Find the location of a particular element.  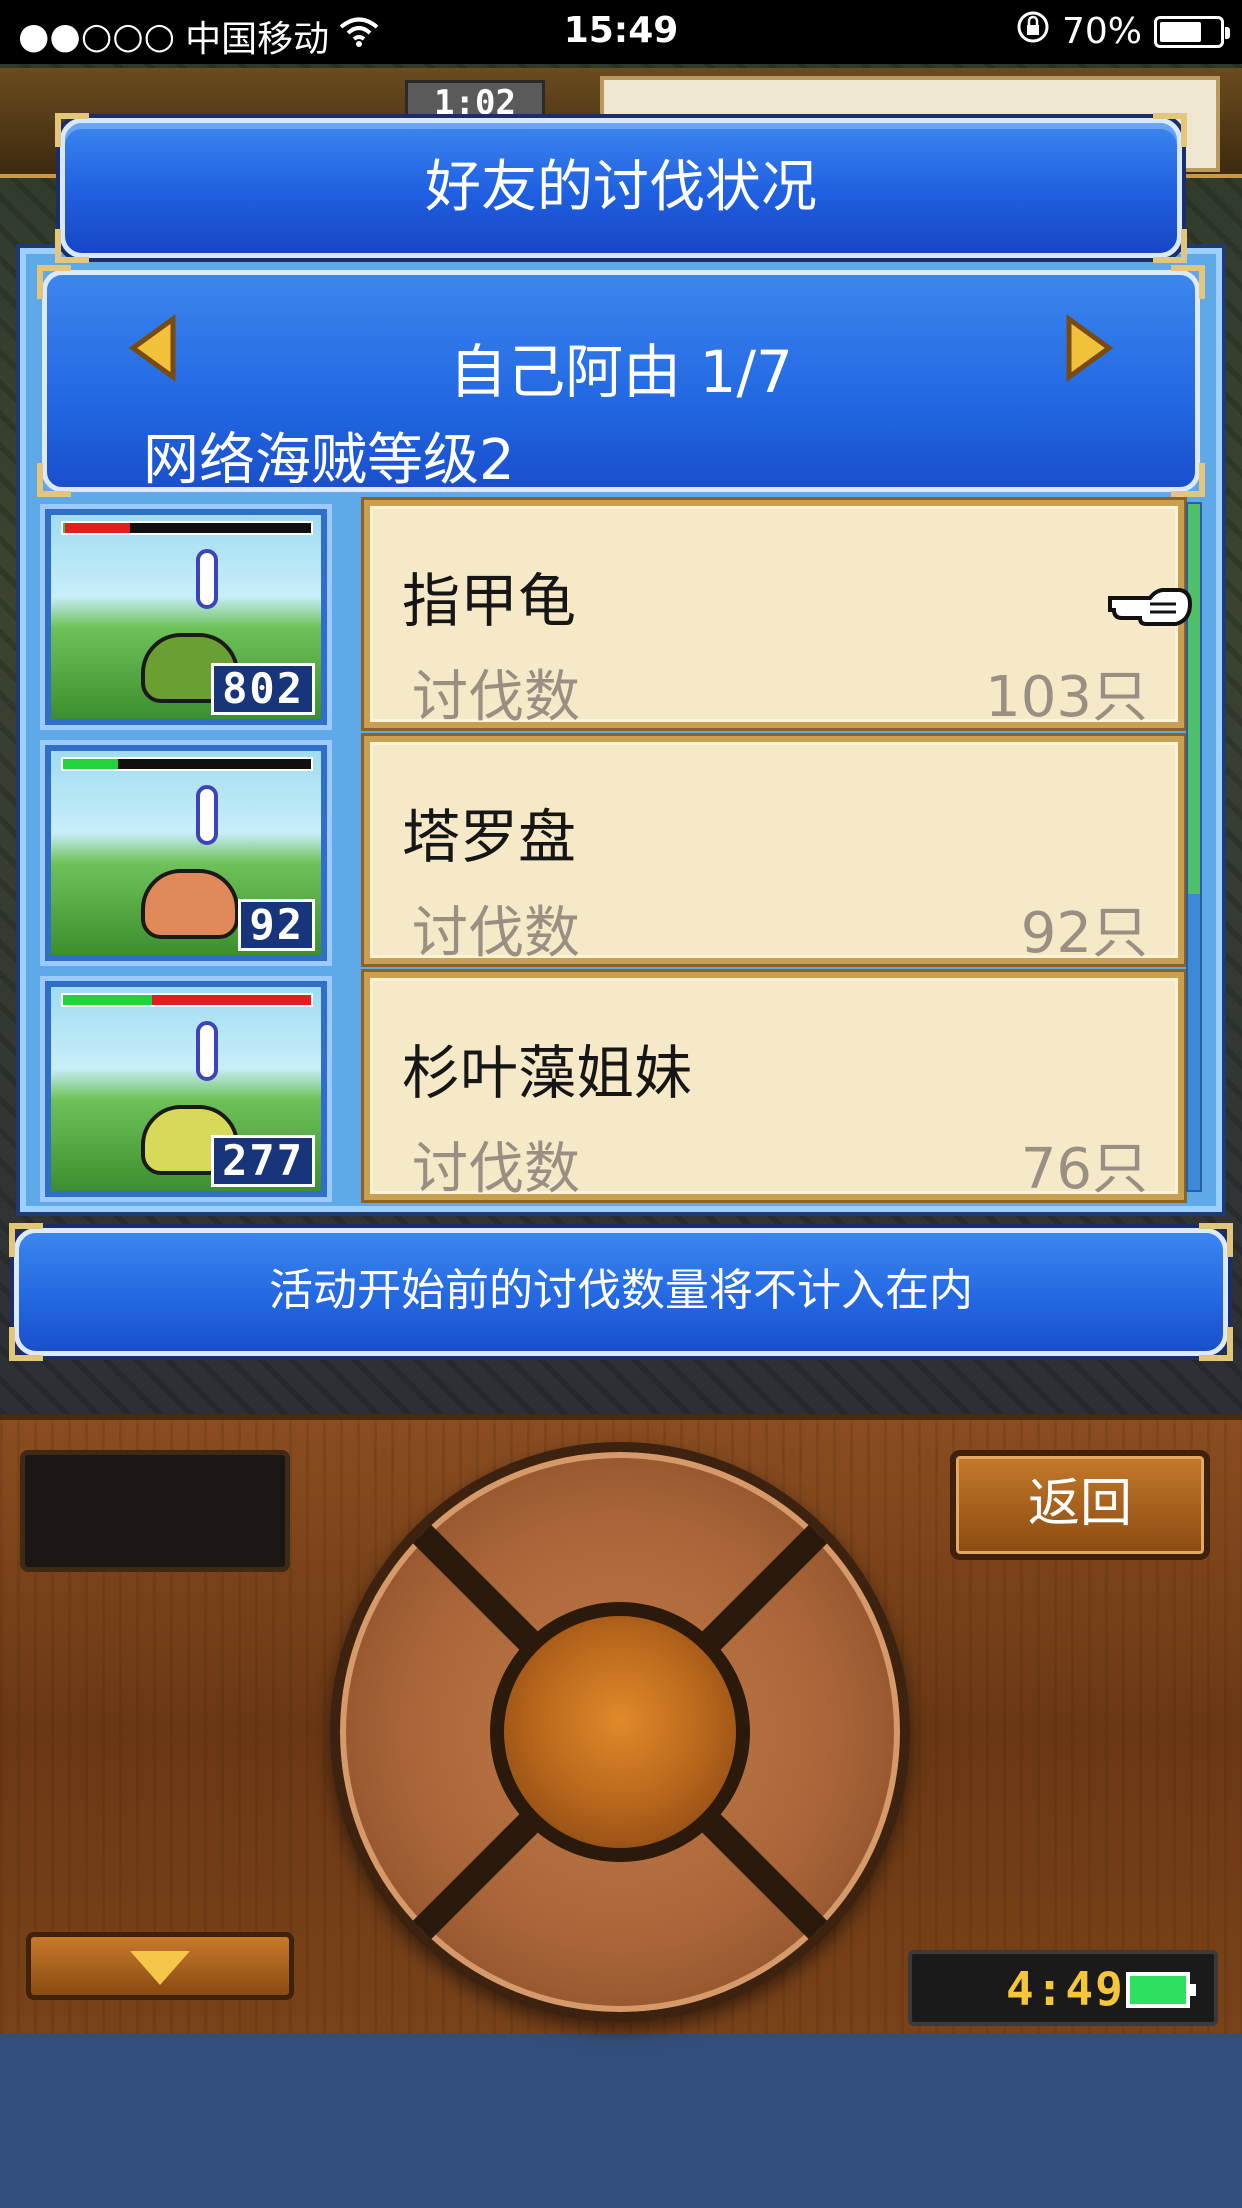

dpad is located at coordinates (620, 1732).